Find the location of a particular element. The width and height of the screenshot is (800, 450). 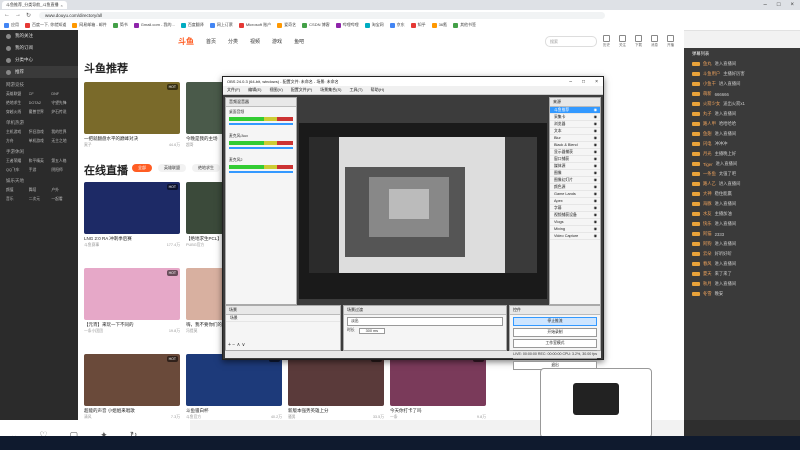

source-item: Apex ◉ is located at coordinates (575, 201).